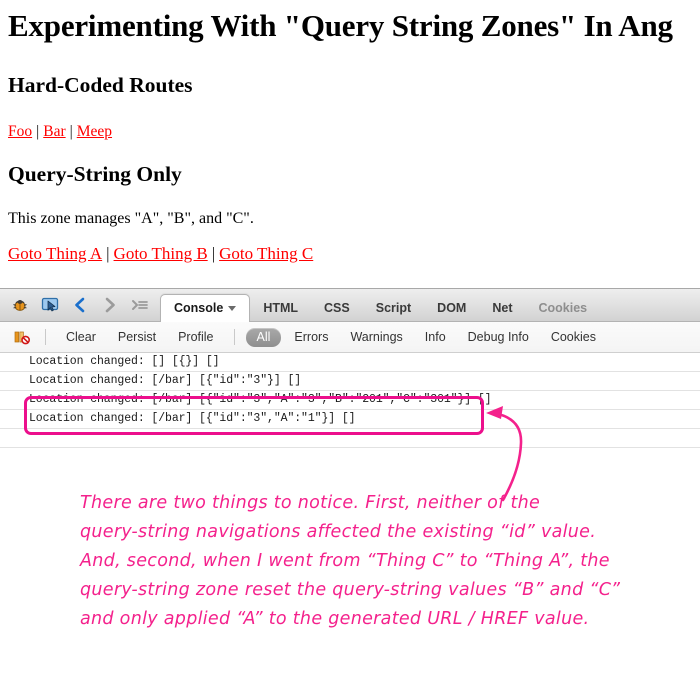 The width and height of the screenshot is (700, 683). What do you see at coordinates (563, 308) in the screenshot?
I see `tab-cookies: Cookies` at bounding box center [563, 308].